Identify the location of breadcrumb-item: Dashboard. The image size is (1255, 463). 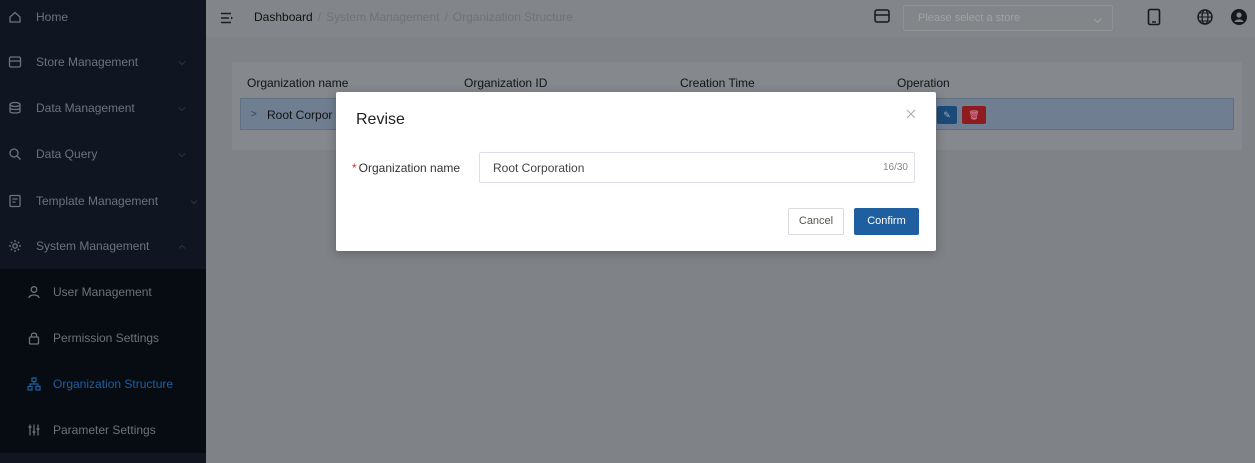
(283, 17).